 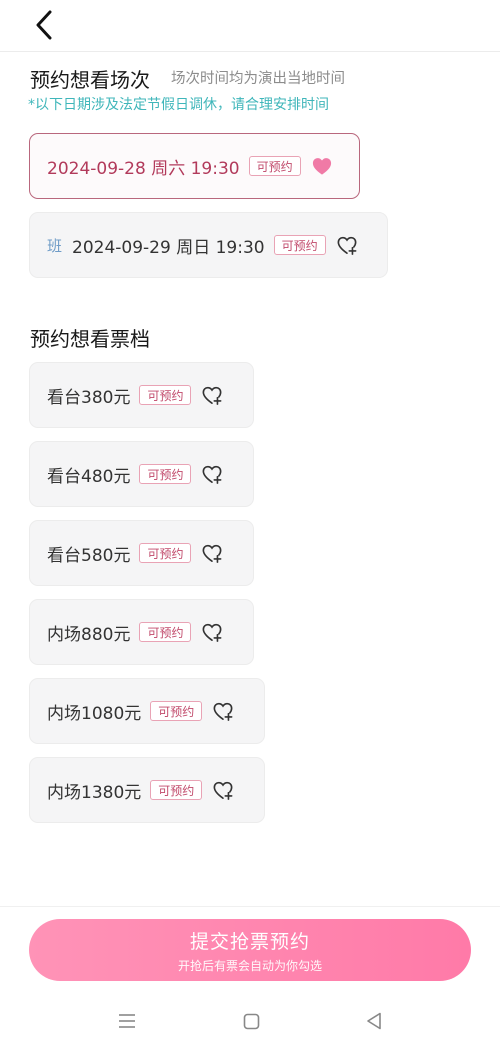 I want to click on back-button, so click(x=44, y=25).